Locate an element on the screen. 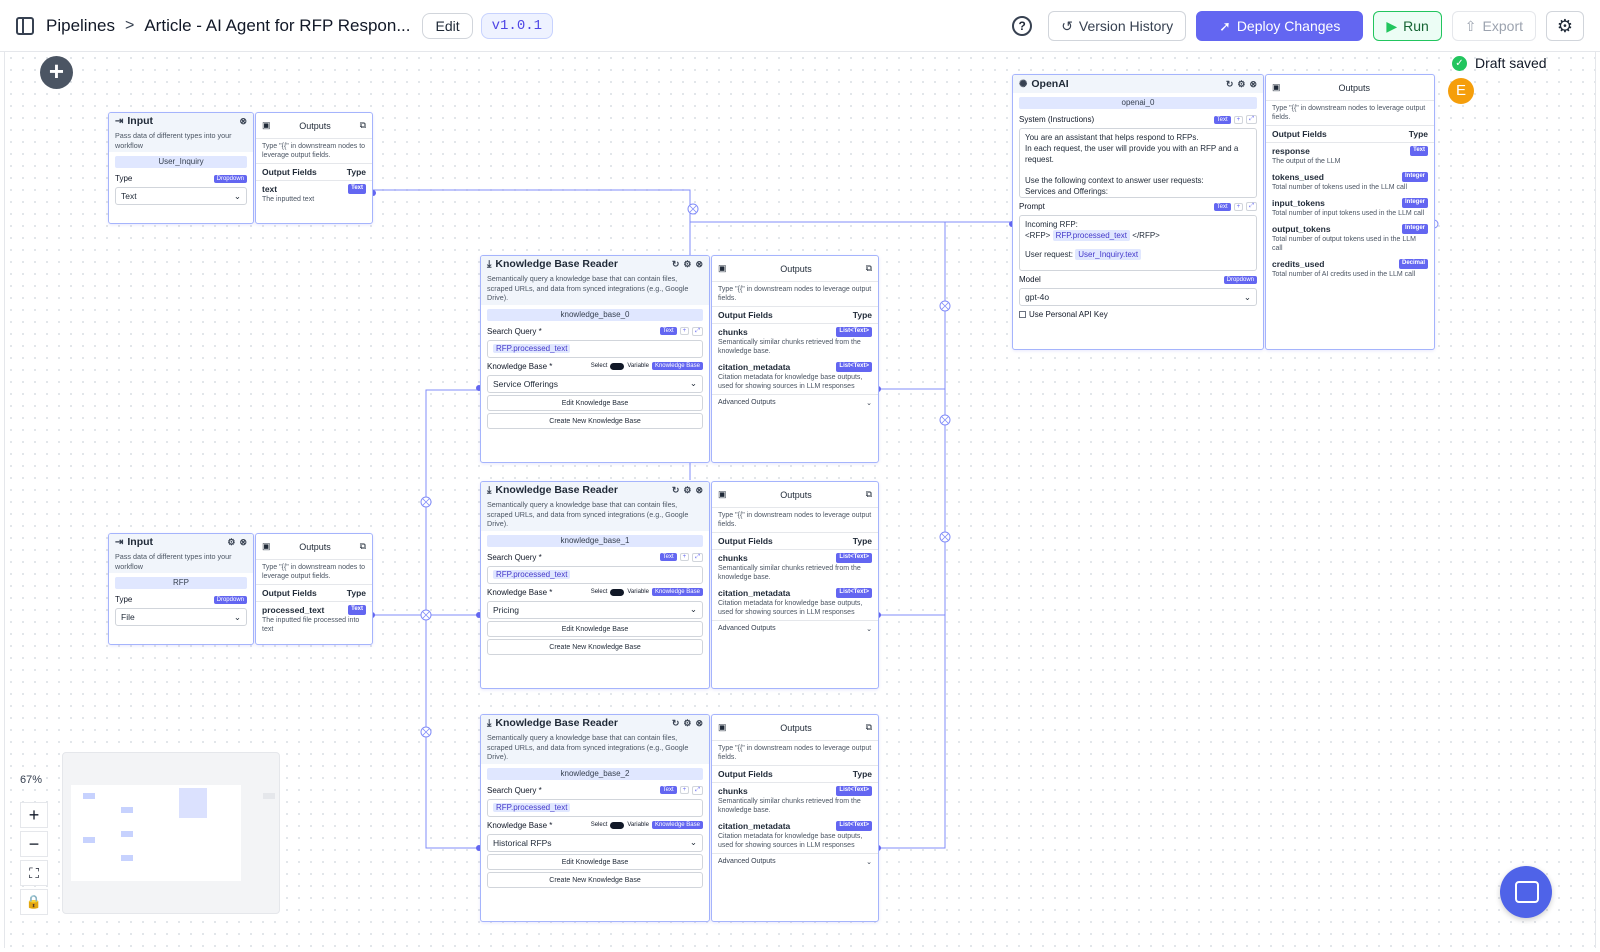 Image resolution: width=1600 pixels, height=952 pixels. version-badge: v1.0.1 is located at coordinates (517, 25).